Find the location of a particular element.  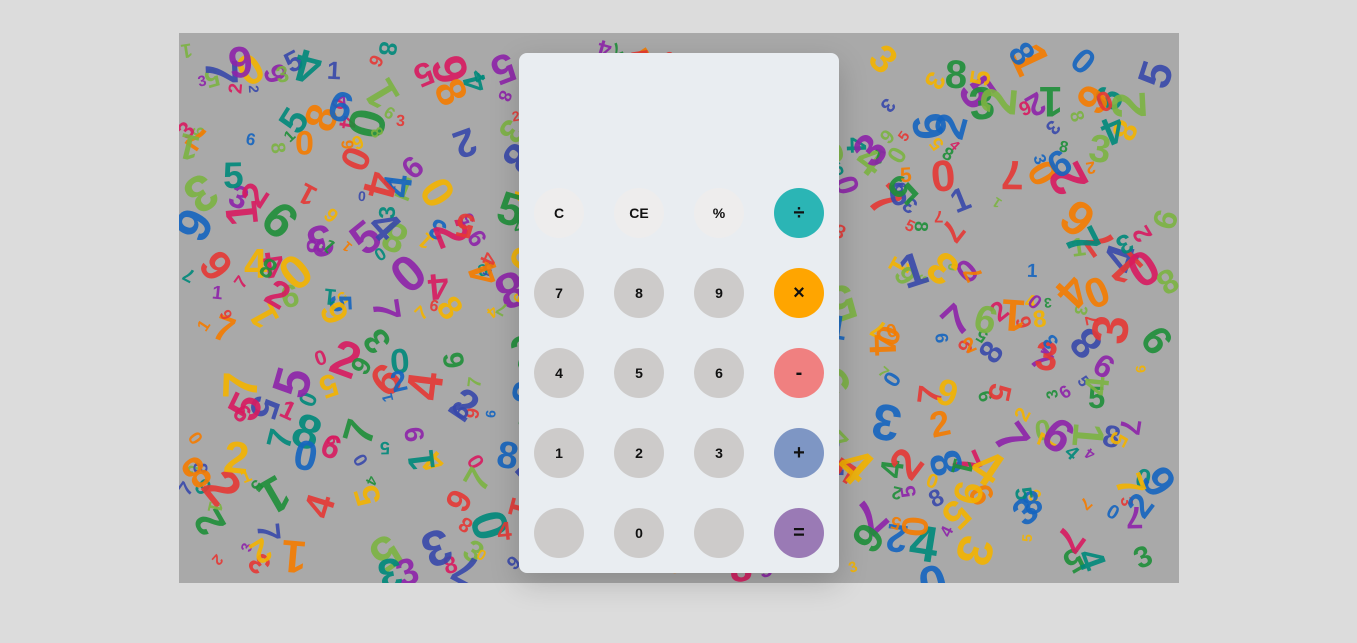

digit-5-button: 5 is located at coordinates (639, 373).